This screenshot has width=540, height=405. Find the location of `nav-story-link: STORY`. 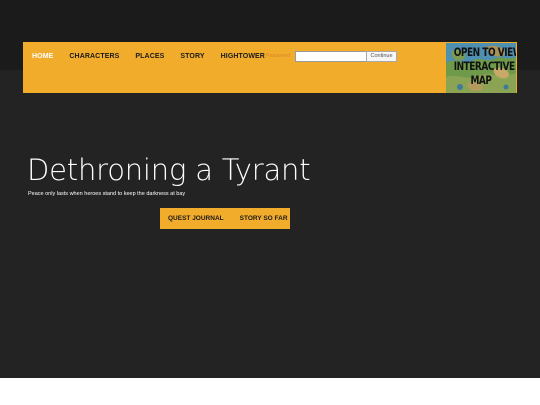

nav-story-link: STORY is located at coordinates (192, 56).